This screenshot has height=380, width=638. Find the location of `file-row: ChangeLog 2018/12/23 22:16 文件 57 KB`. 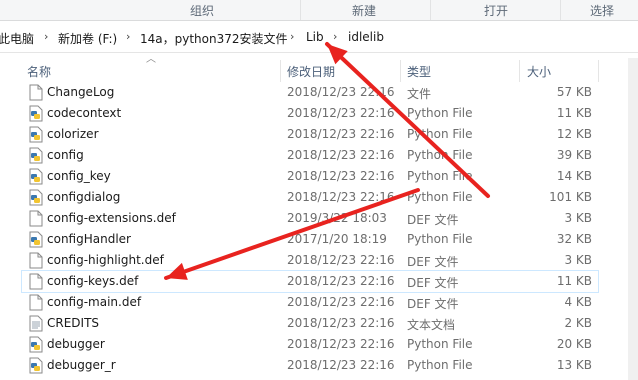

file-row: ChangeLog 2018/12/23 22:16 文件 57 KB is located at coordinates (310, 92).